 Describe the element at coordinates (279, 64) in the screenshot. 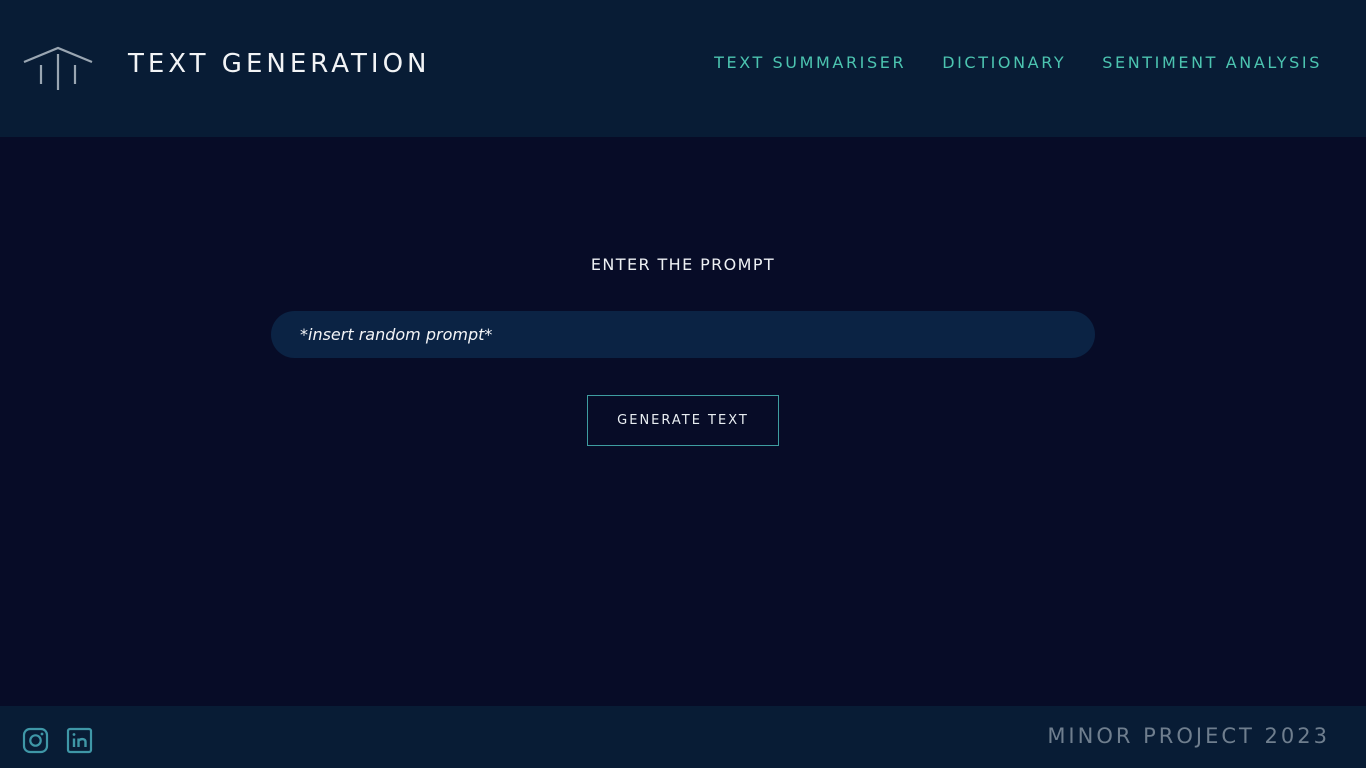

I see `page-title: TEXT GENERATION` at that location.